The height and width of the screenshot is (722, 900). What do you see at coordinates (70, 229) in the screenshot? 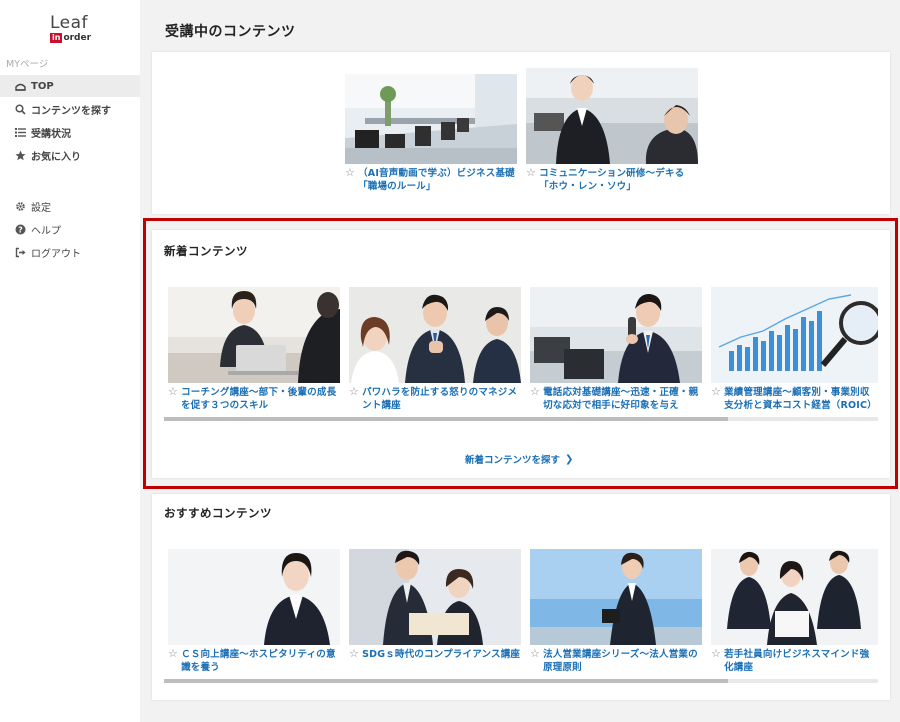
I see `sidebar-item-help: ? ヘルプ` at bounding box center [70, 229].